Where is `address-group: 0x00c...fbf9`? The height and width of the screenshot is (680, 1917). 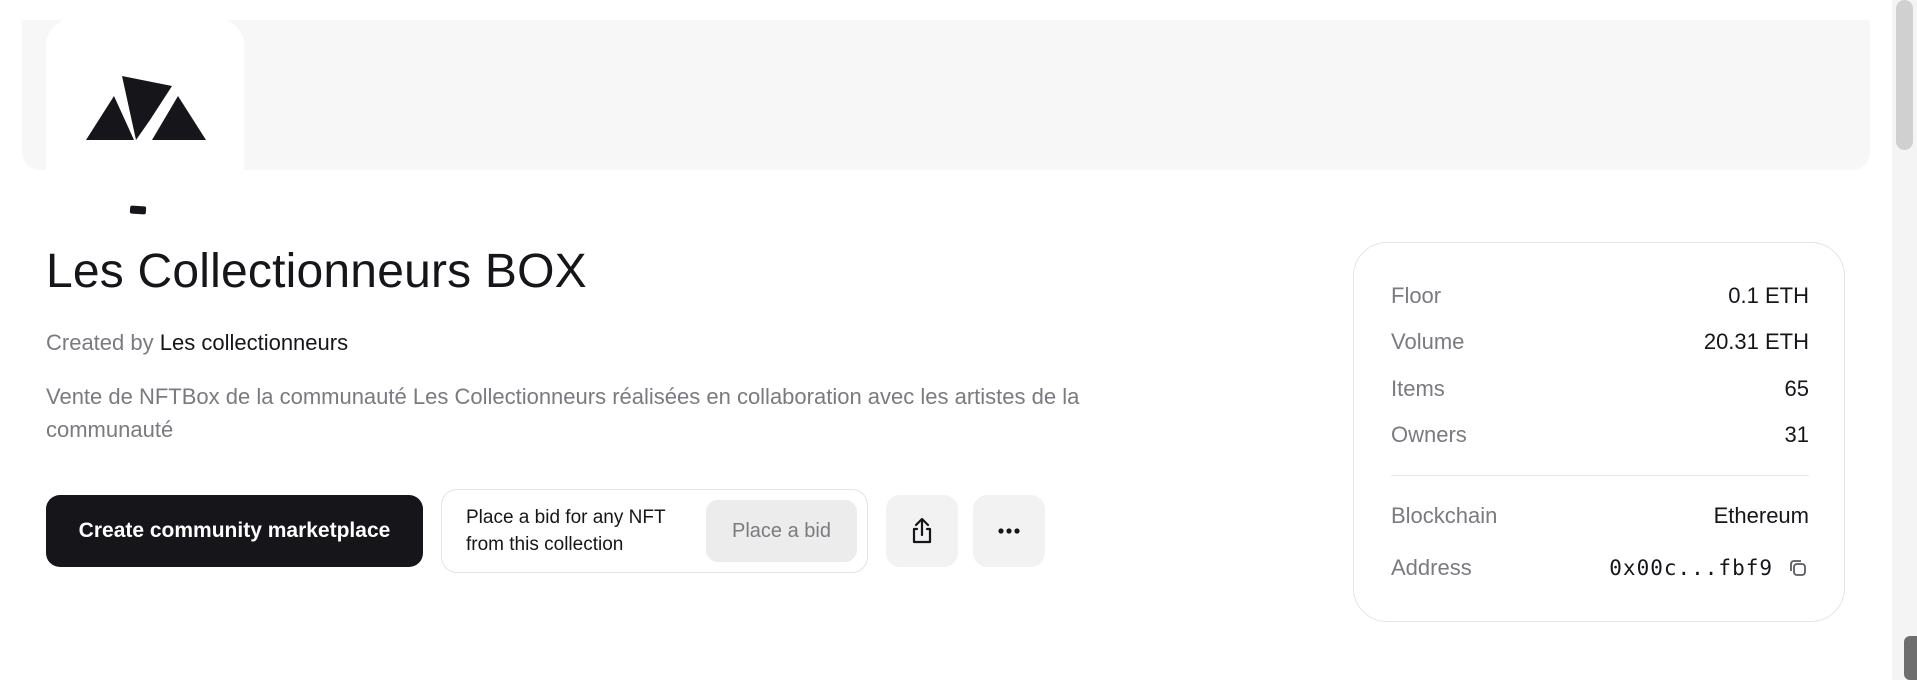 address-group: 0x00c...fbf9 is located at coordinates (1709, 568).